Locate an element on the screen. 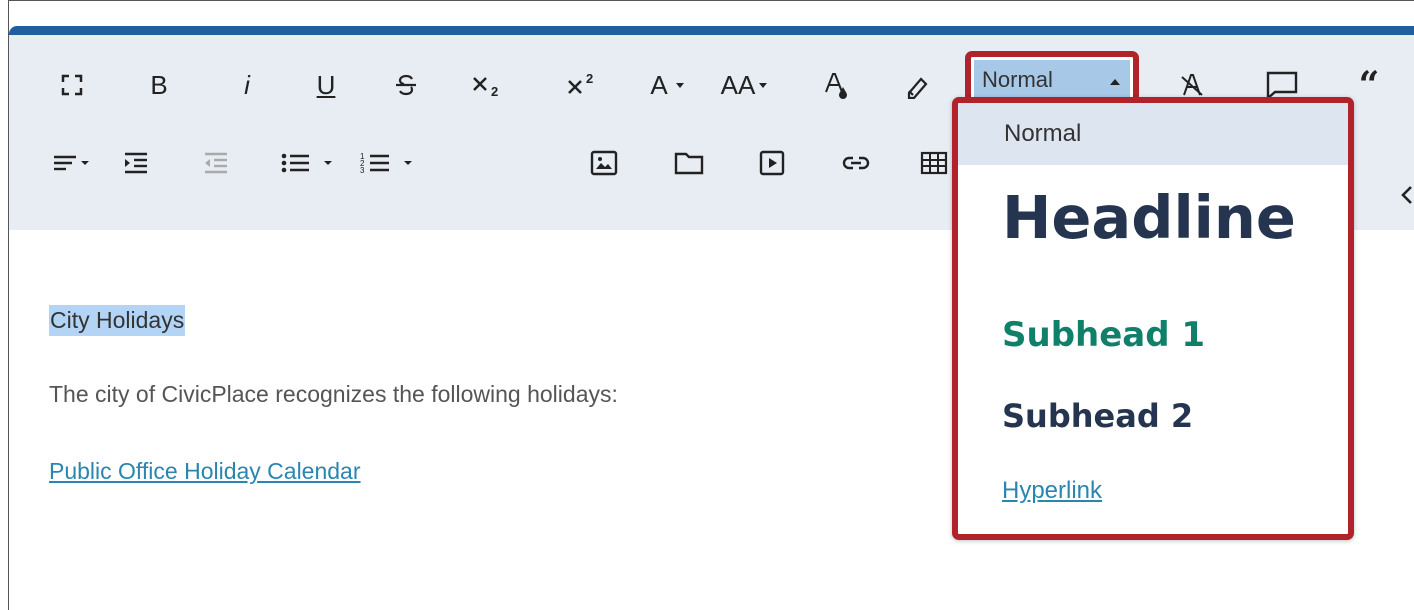  underline-button: U is located at coordinates (326, 85).